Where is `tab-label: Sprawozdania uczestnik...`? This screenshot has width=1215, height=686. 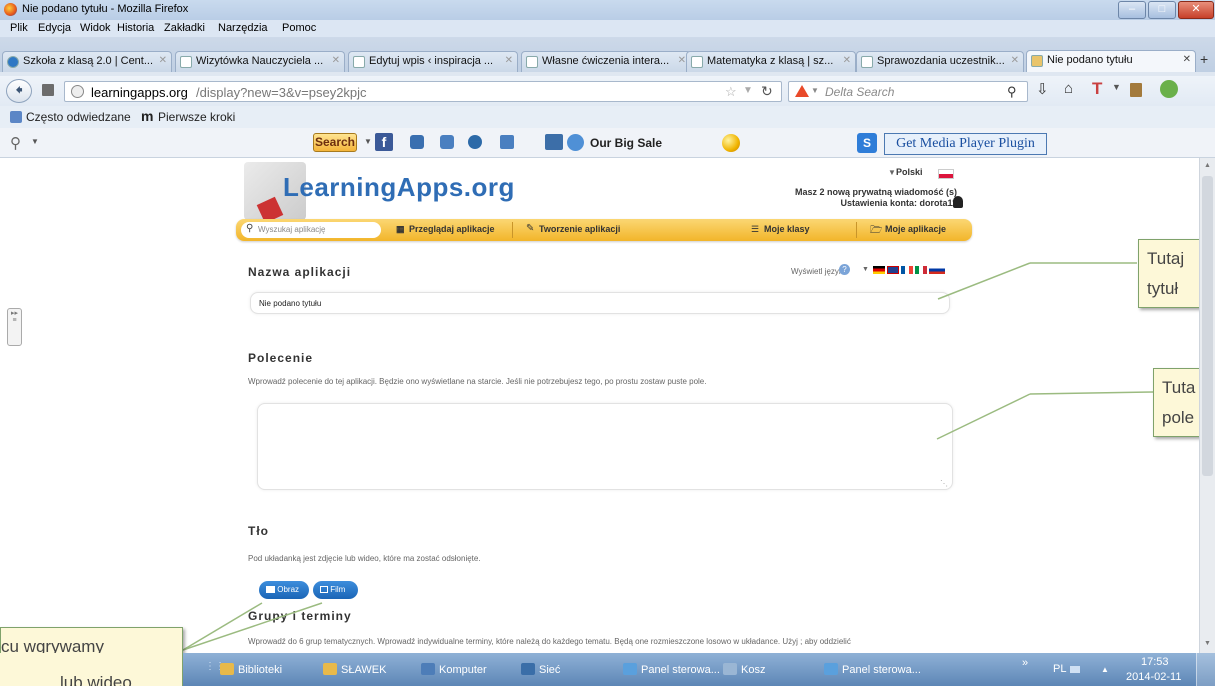
tab-label: Sprawozdania uczestnik... is located at coordinates (941, 61).